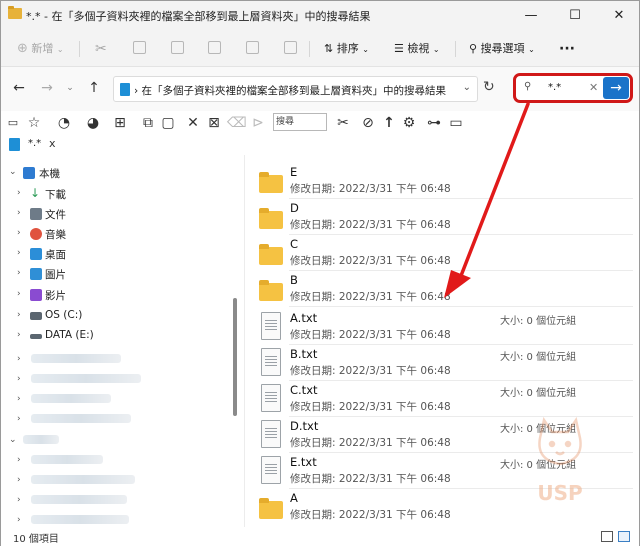 The image size is (640, 546). Describe the element at coordinates (55, 296) in the screenshot. I see `tree-item-label: 影片` at that location.